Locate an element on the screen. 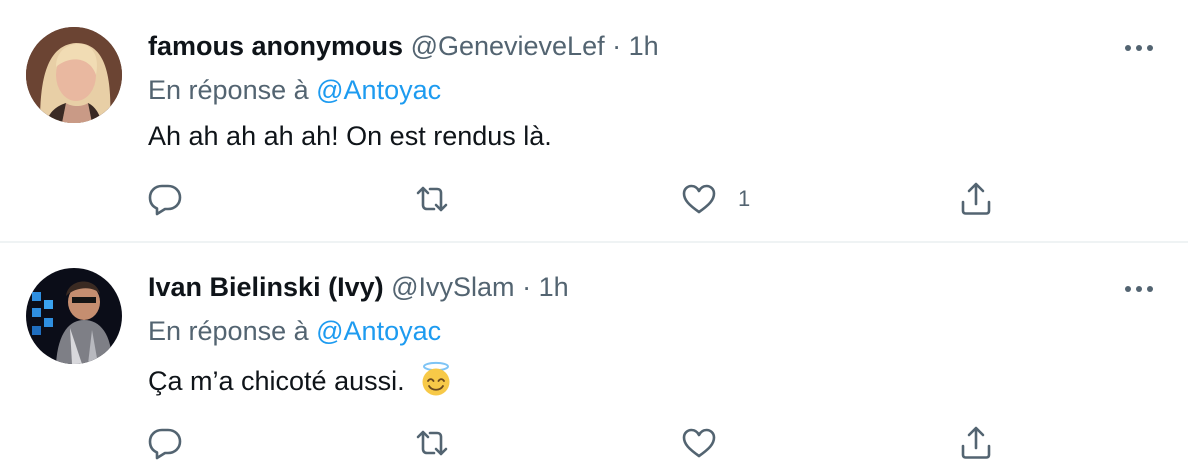  display-name: Ivan Bielinski (Ivy) is located at coordinates (266, 287).